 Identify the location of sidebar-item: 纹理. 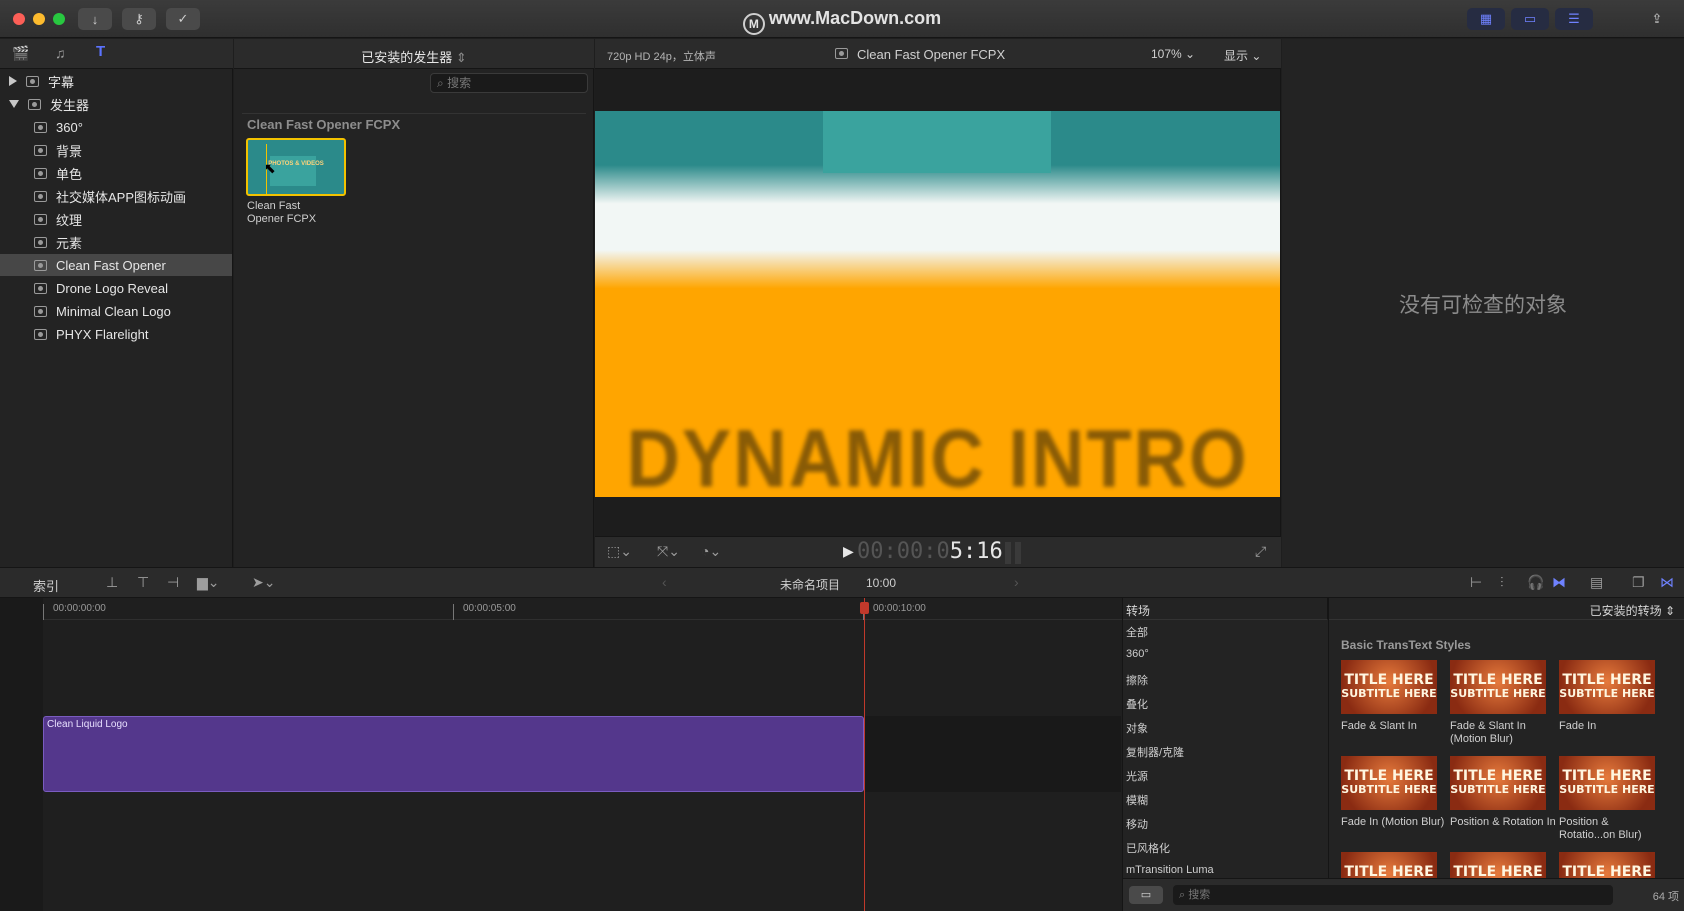
(116, 219).